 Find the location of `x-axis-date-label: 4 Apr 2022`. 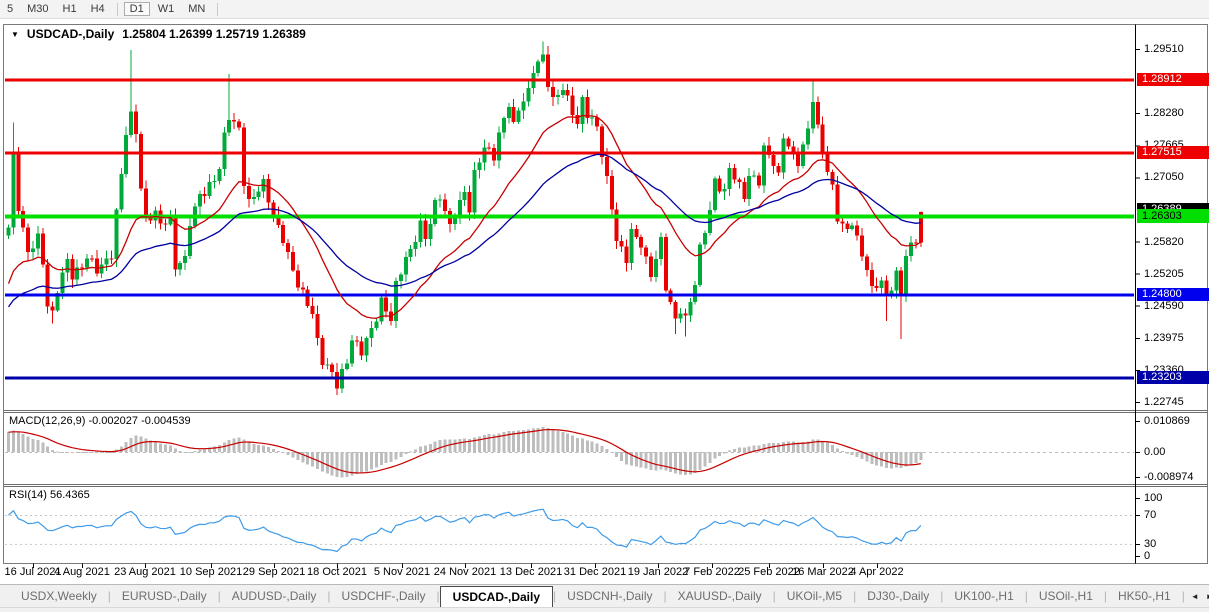

x-axis-date-label: 4 Apr 2022 is located at coordinates (877, 572).